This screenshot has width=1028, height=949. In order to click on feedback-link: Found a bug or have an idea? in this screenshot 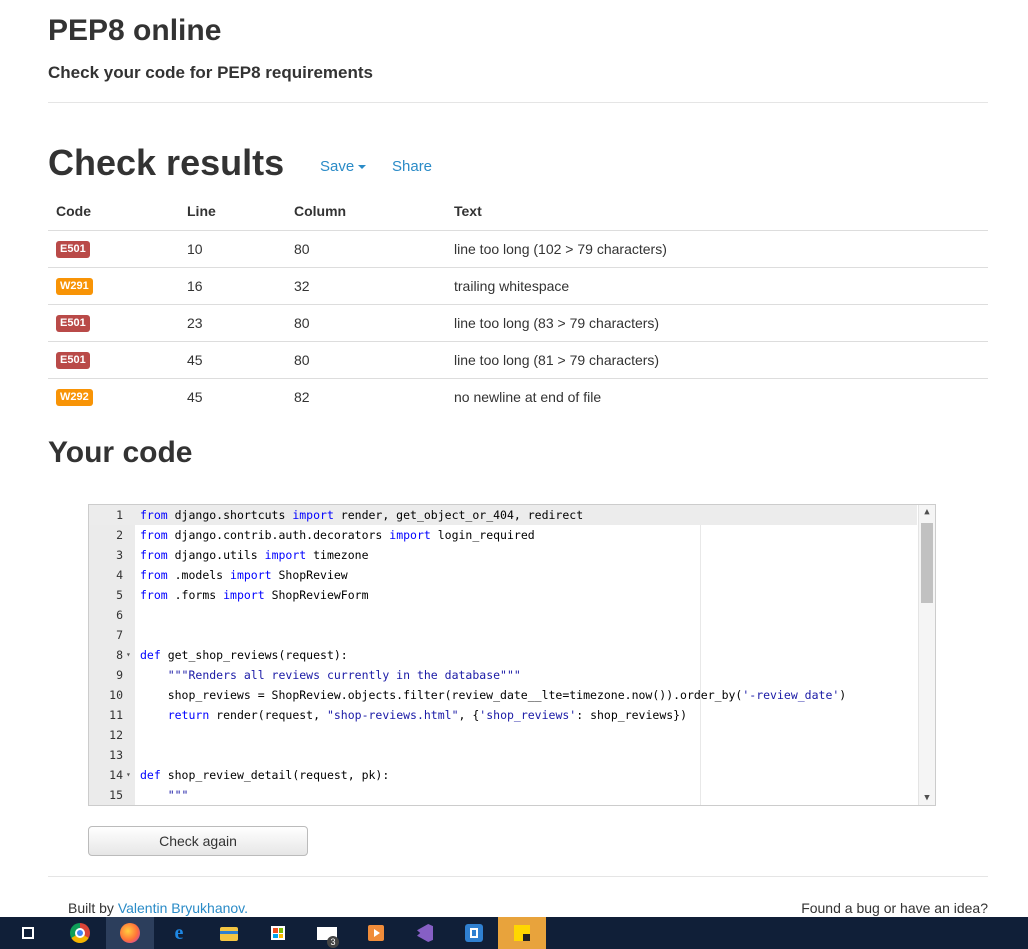, I will do `click(894, 908)`.